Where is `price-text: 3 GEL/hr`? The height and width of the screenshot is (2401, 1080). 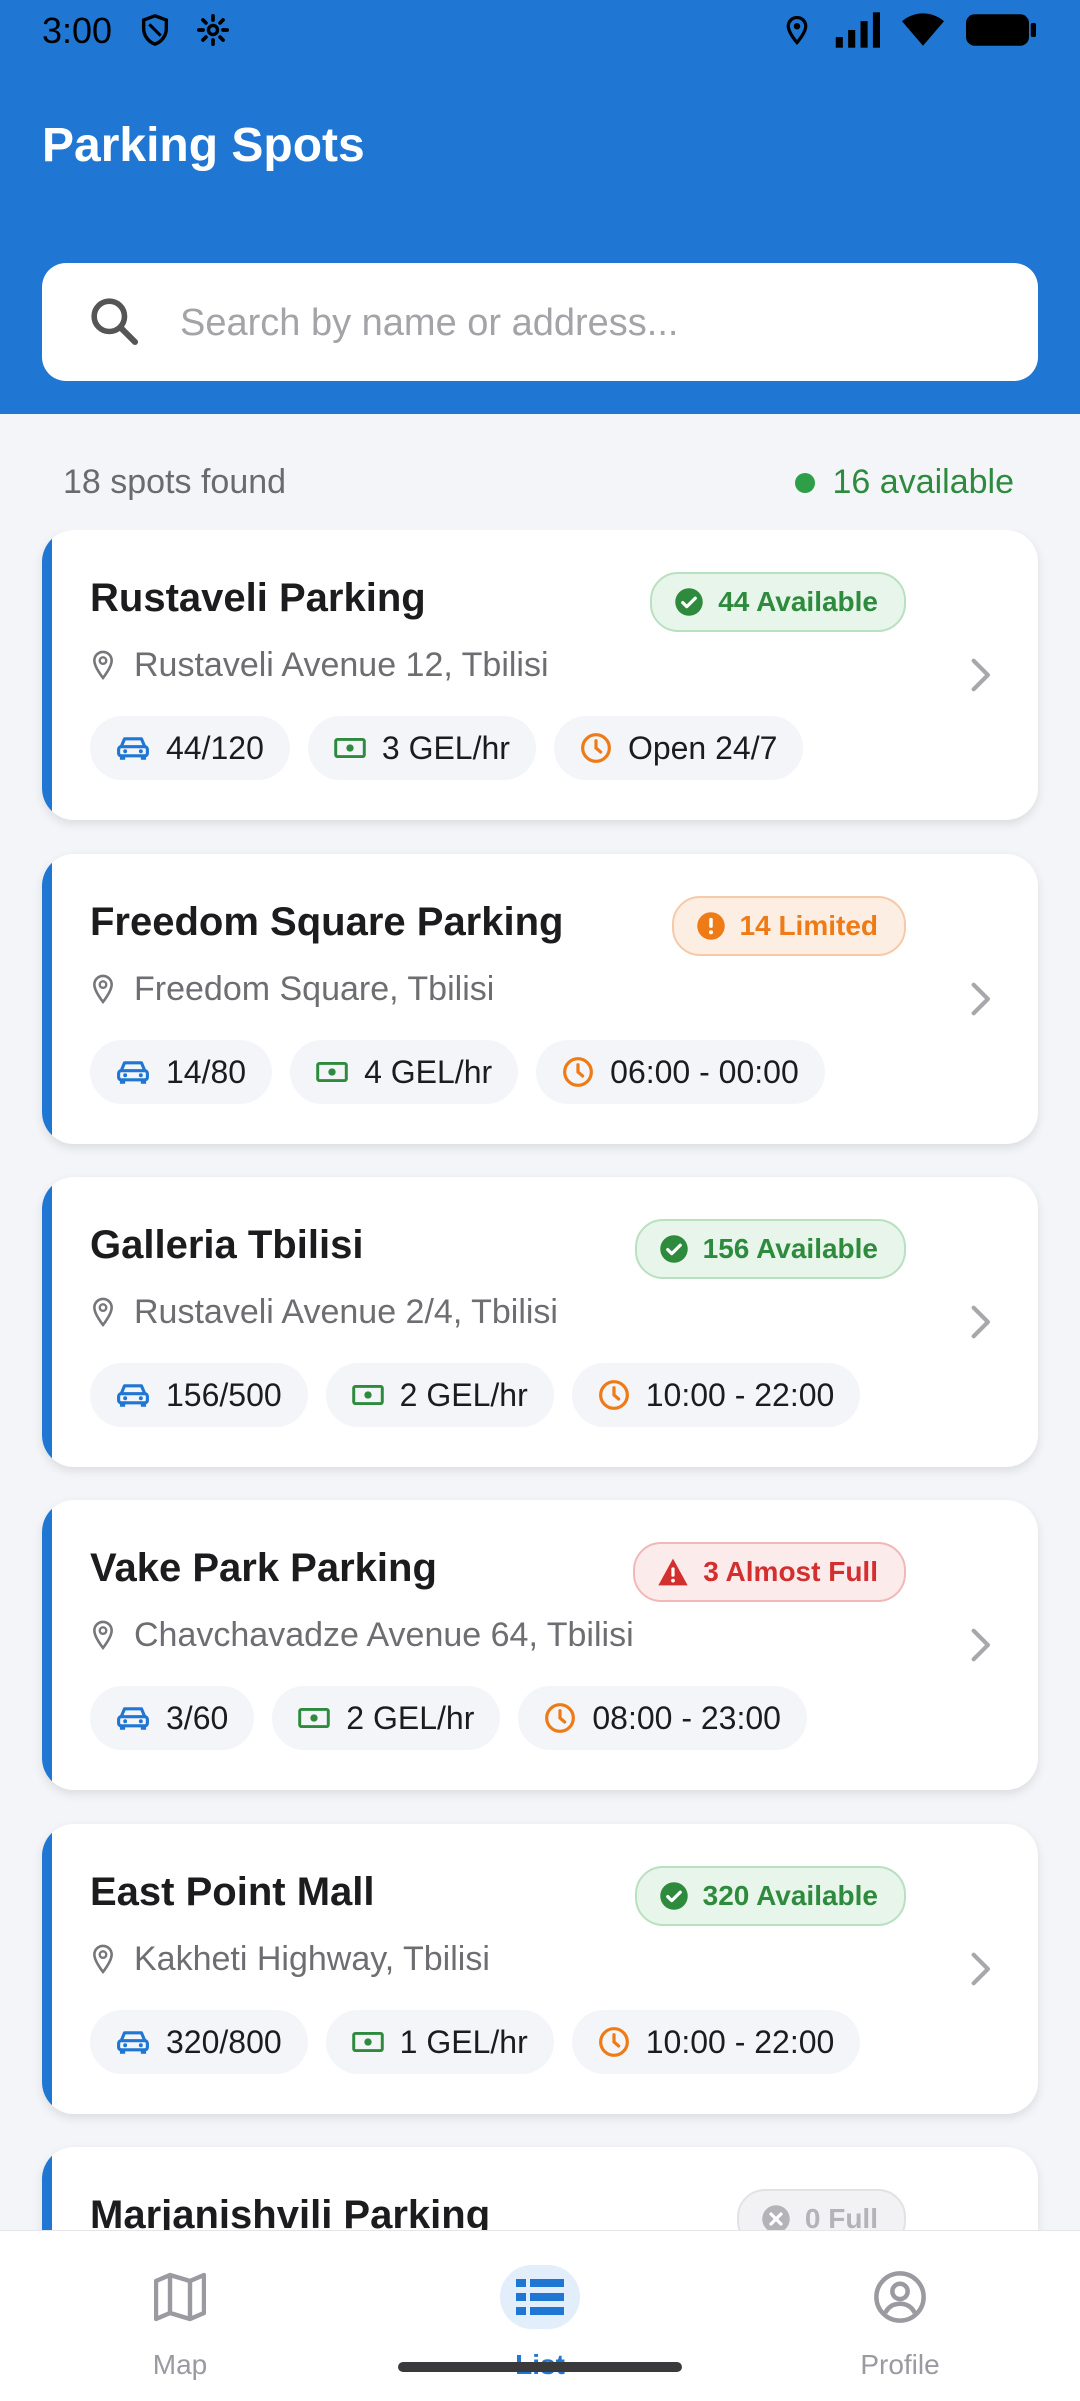 price-text: 3 GEL/hr is located at coordinates (445, 747).